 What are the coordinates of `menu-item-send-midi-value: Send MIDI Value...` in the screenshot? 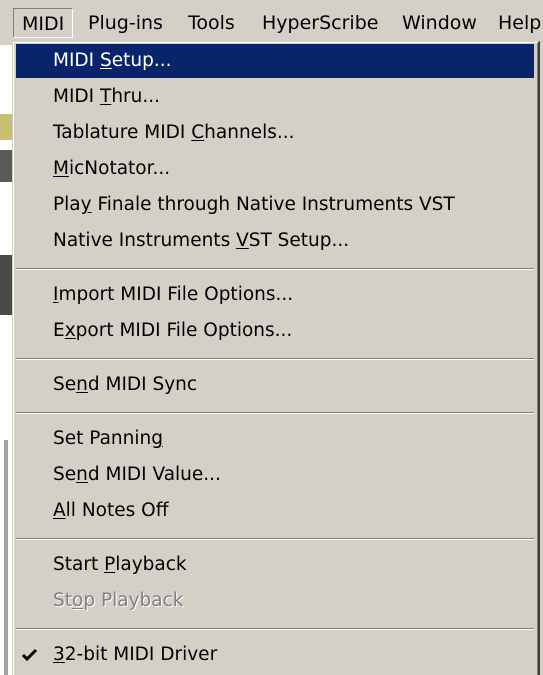 It's located at (275, 475).